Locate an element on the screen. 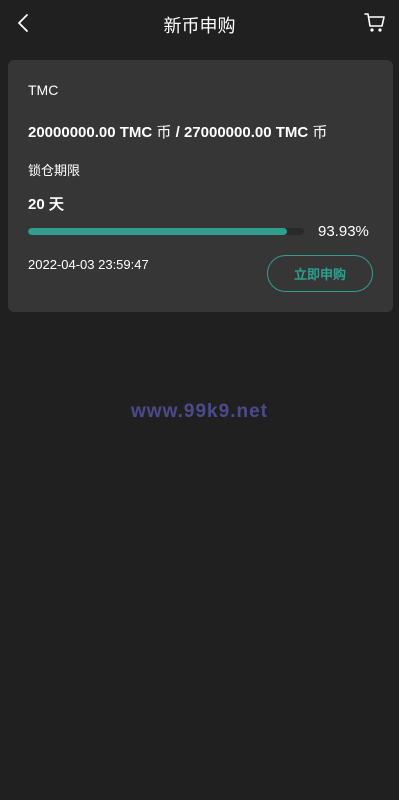  page-title: 新币申购 is located at coordinates (199, 26).